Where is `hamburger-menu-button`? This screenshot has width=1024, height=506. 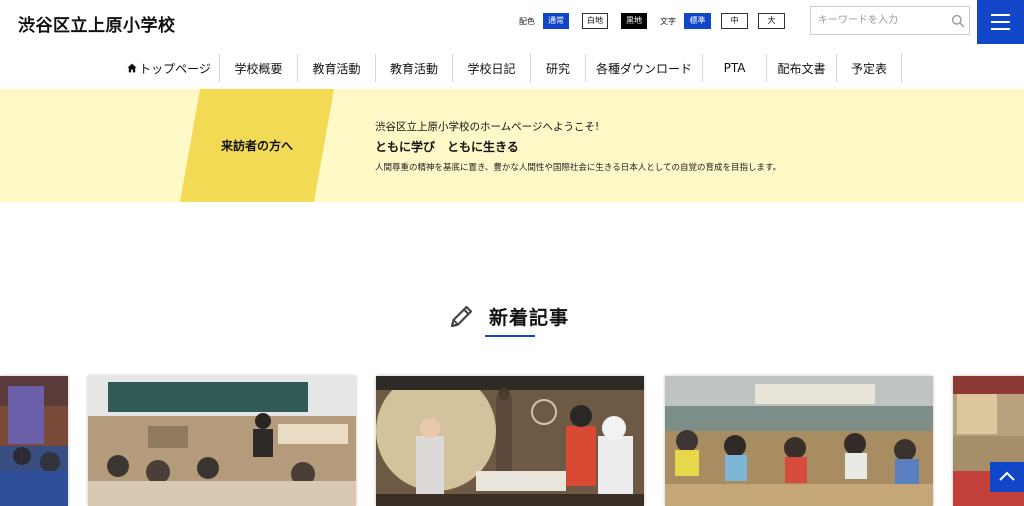
hamburger-menu-button is located at coordinates (1000, 22).